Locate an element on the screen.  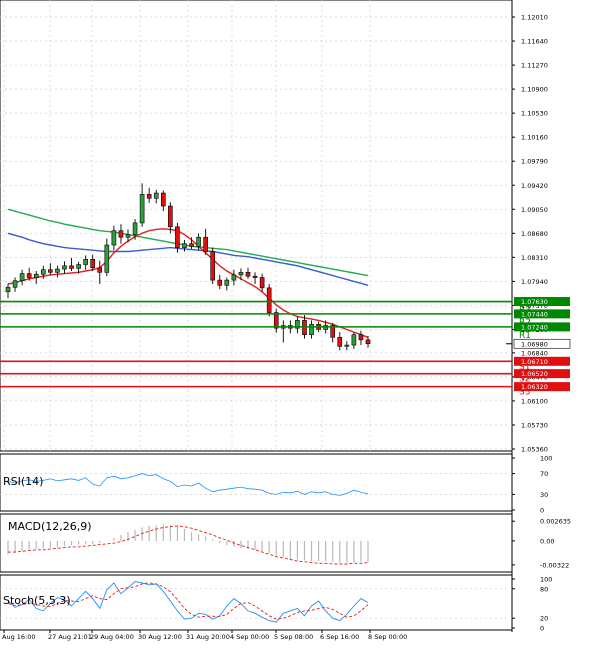
y-tick-label: 1.05730 is located at coordinates (534, 425).